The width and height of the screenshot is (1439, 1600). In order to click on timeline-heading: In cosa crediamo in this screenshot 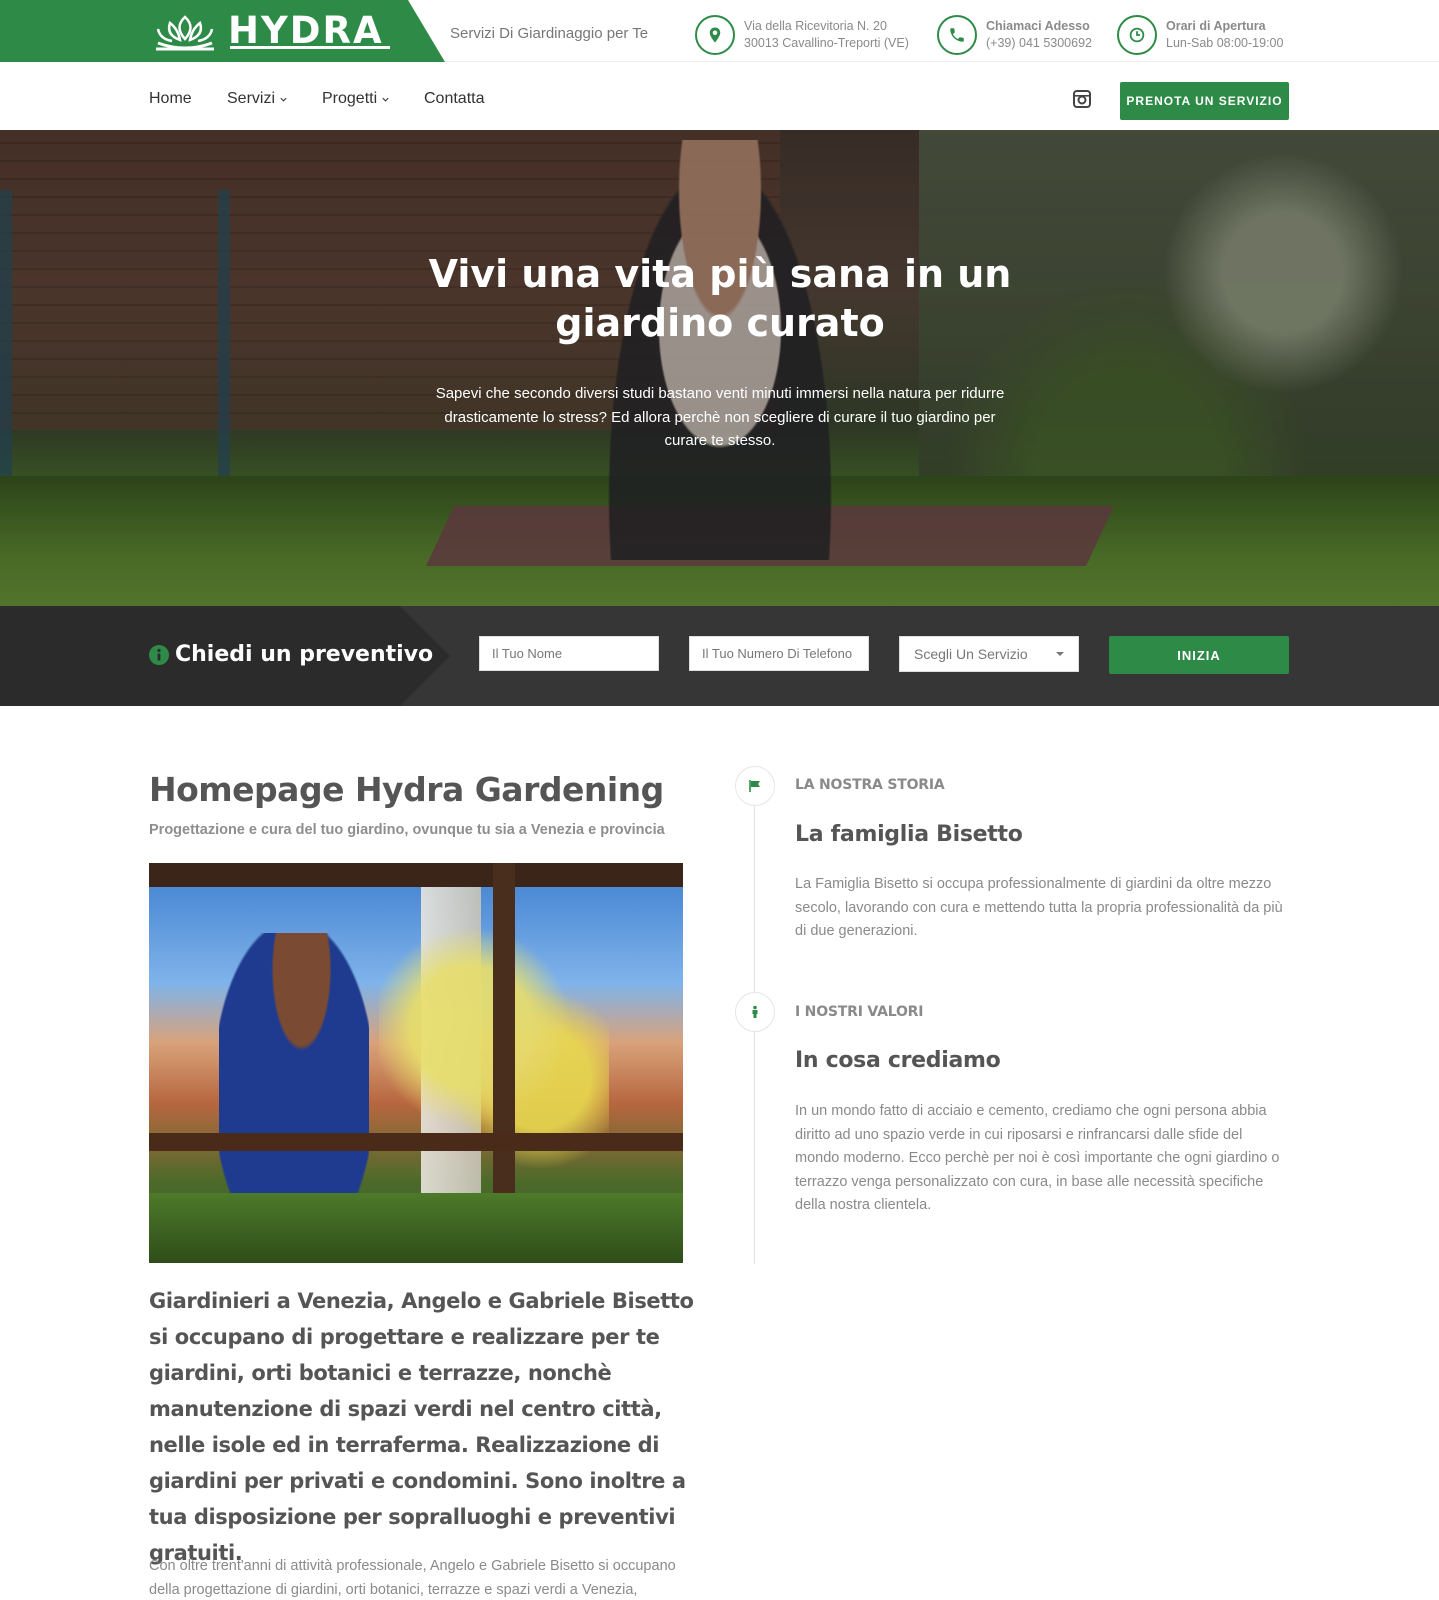, I will do `click(898, 1060)`.